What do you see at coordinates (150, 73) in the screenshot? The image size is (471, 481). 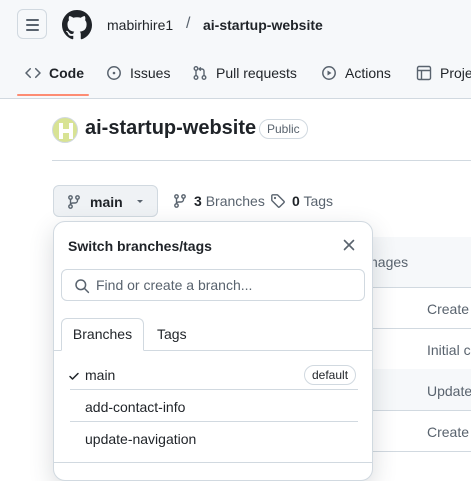 I see `tab-label: Issues` at bounding box center [150, 73].